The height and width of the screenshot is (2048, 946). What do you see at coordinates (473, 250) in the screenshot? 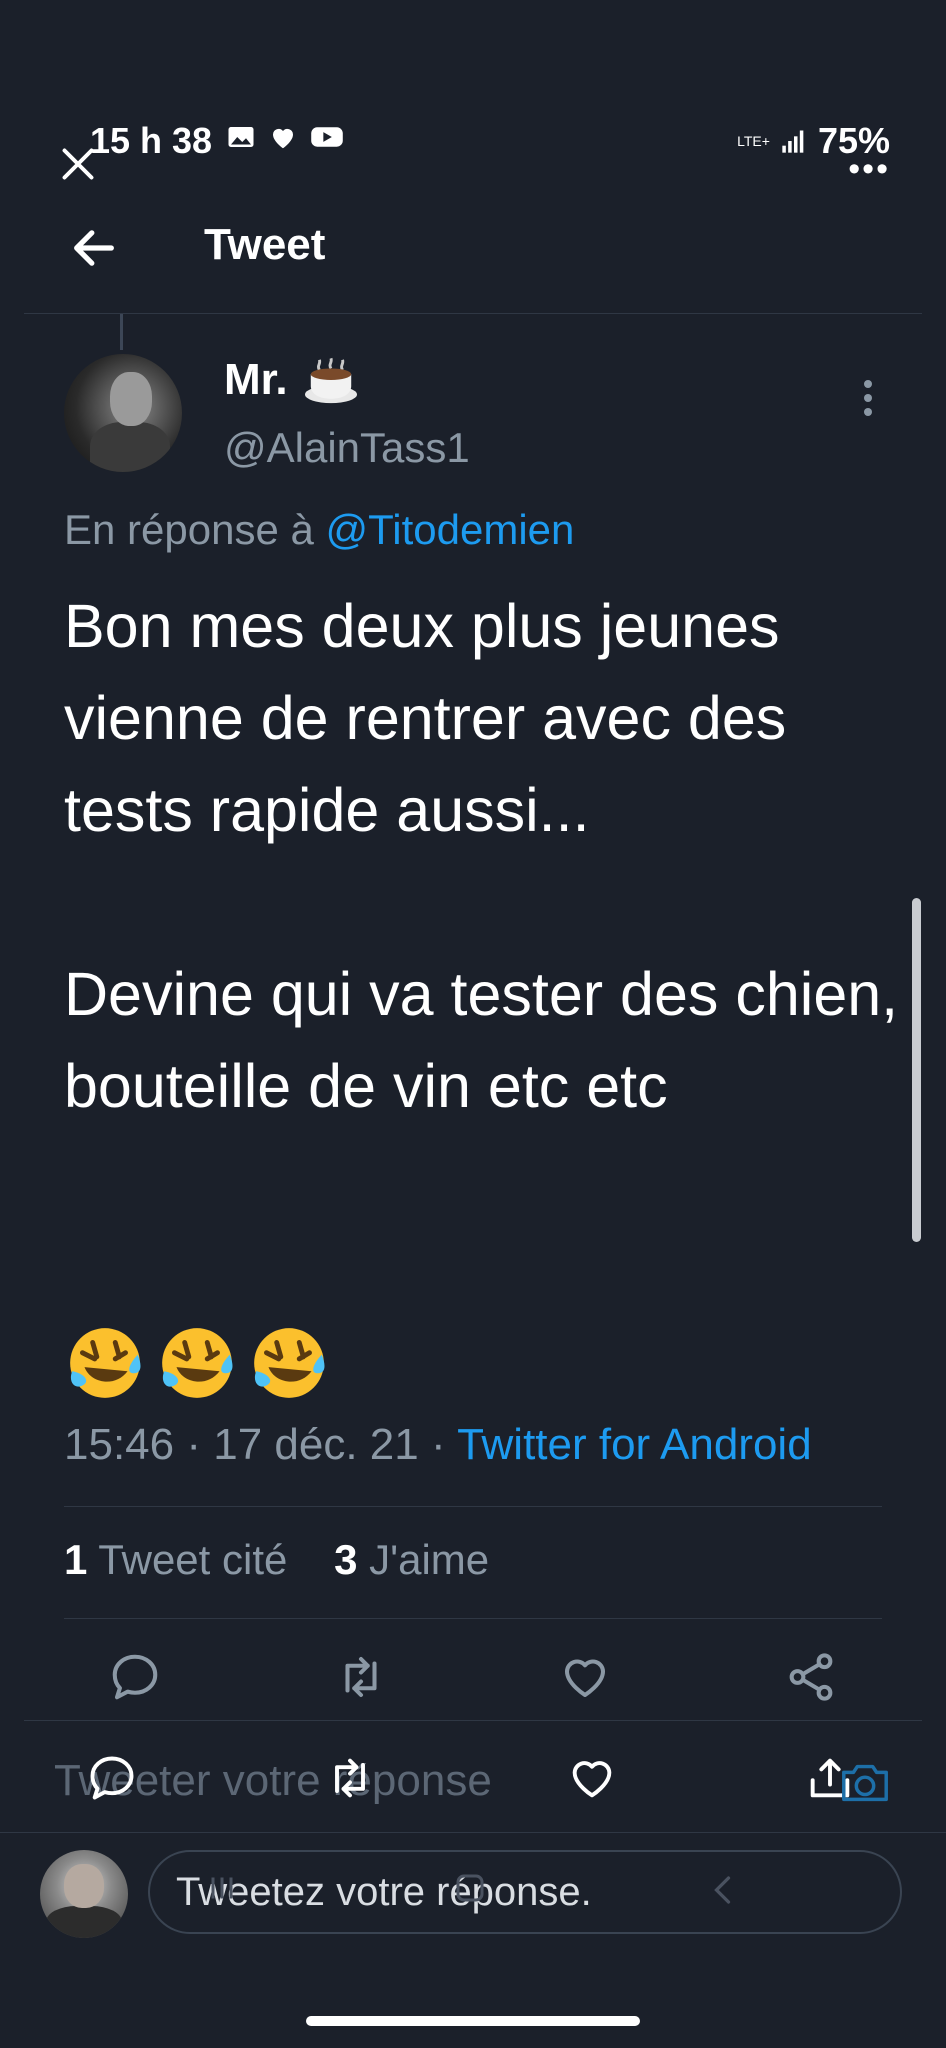
I see `top-bar: Tweet` at bounding box center [473, 250].